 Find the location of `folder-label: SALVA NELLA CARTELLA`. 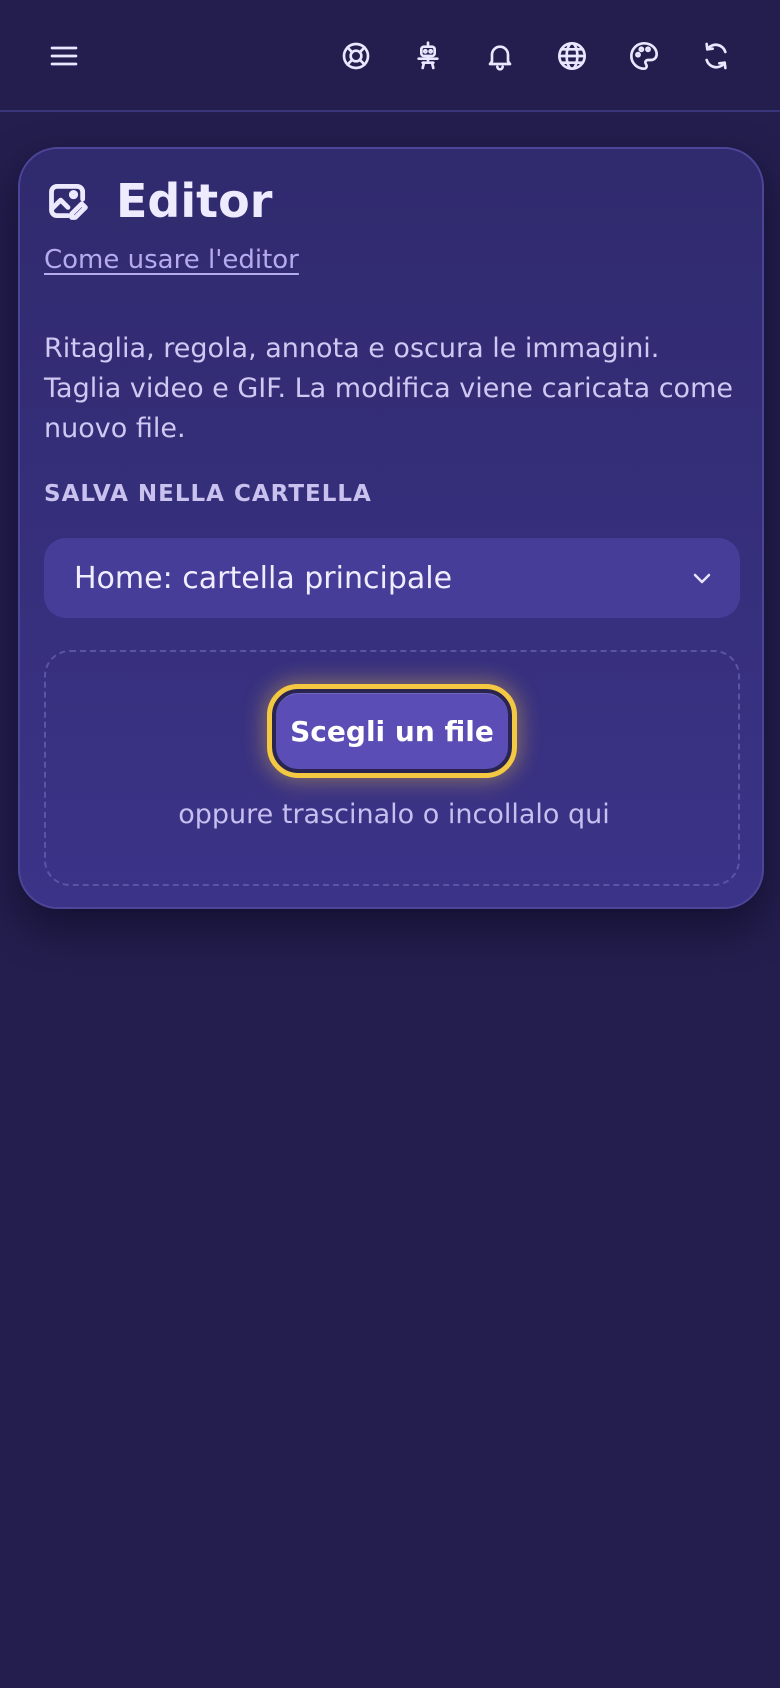

folder-label: SALVA NELLA CARTELLA is located at coordinates (208, 494).